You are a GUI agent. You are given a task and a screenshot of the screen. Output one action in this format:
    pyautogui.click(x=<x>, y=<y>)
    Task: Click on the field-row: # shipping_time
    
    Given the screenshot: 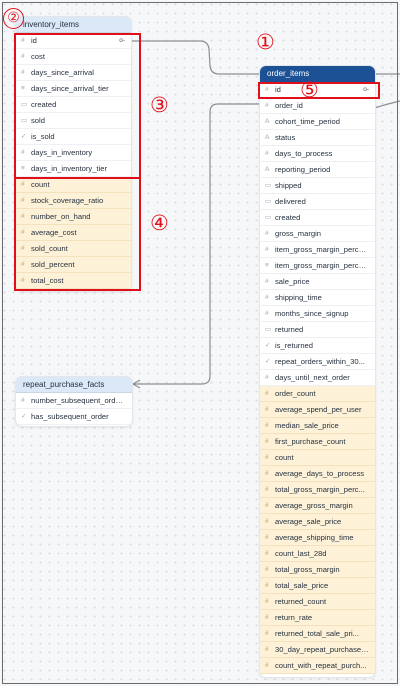 What is the action you would take?
    pyautogui.click(x=317, y=298)
    